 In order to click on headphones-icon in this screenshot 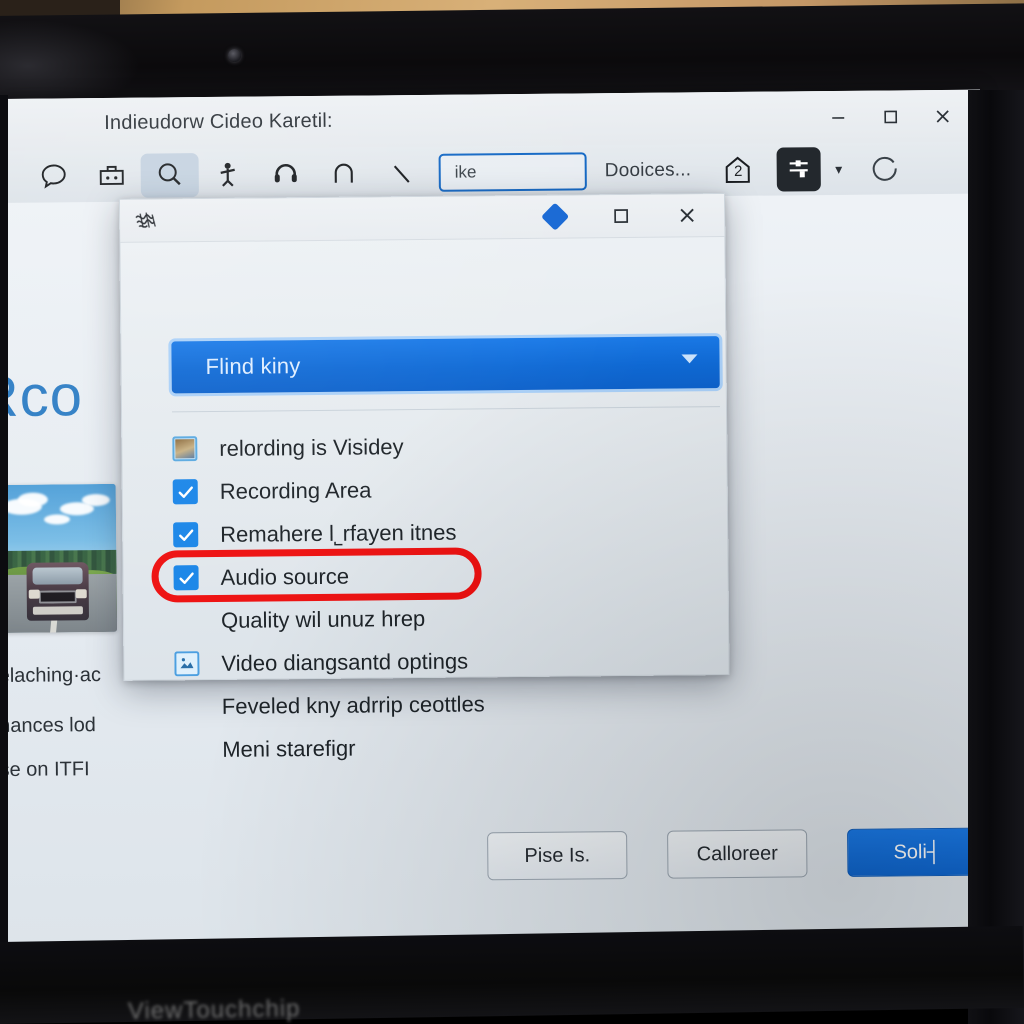, I will do `click(286, 174)`.